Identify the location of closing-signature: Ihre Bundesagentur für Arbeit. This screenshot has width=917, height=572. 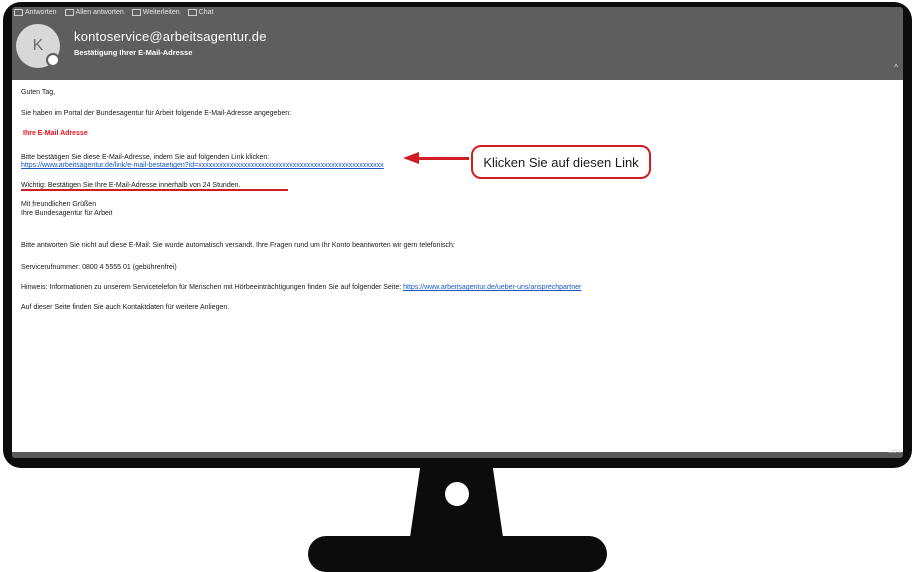
(67, 213).